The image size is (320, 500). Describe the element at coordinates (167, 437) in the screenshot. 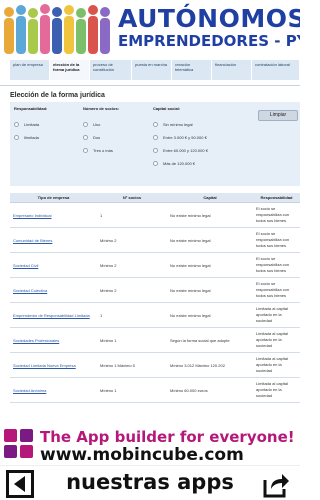

I see `ad-headline: The App builder for everyone!` at that location.